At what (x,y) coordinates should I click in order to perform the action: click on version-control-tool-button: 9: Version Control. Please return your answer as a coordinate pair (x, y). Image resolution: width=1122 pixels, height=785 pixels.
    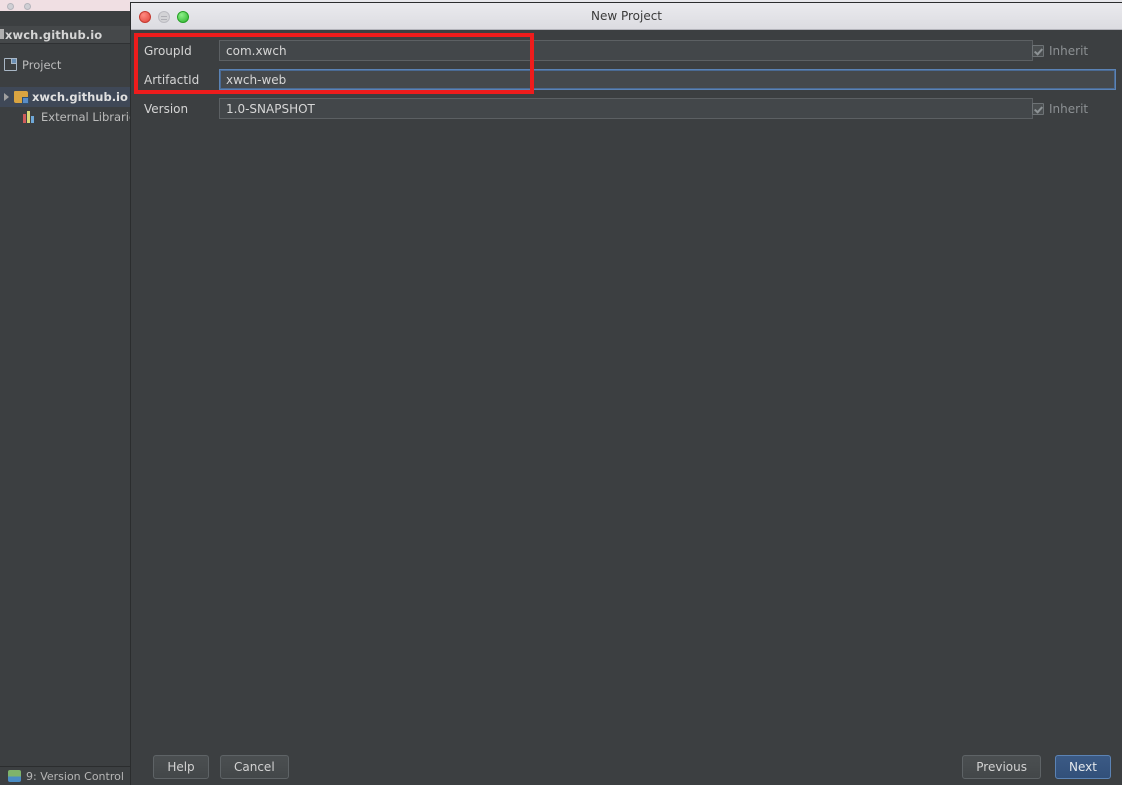
    Looking at the image, I should click on (65, 775).